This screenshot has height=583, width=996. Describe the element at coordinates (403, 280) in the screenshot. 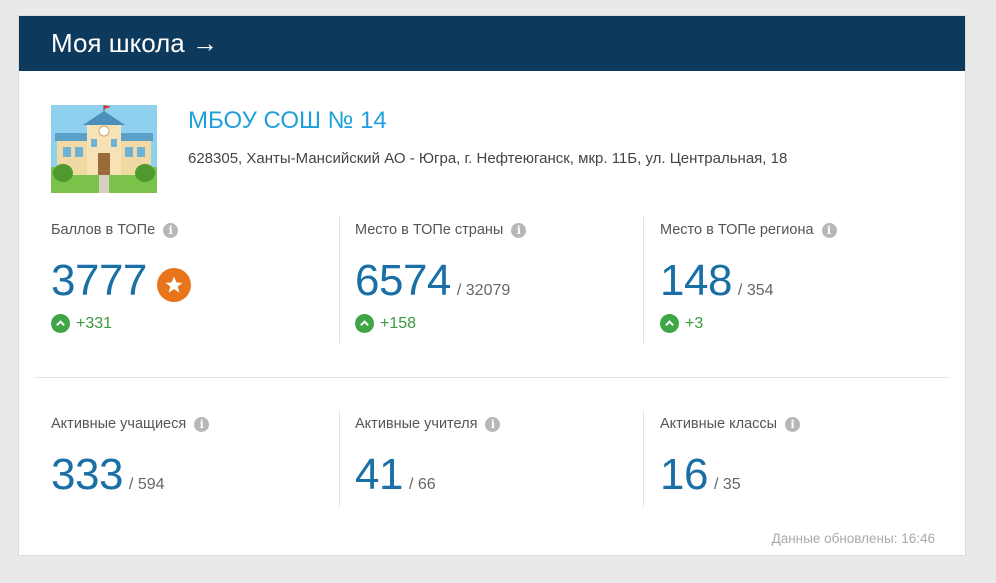

I see `stat-value: 6574` at that location.